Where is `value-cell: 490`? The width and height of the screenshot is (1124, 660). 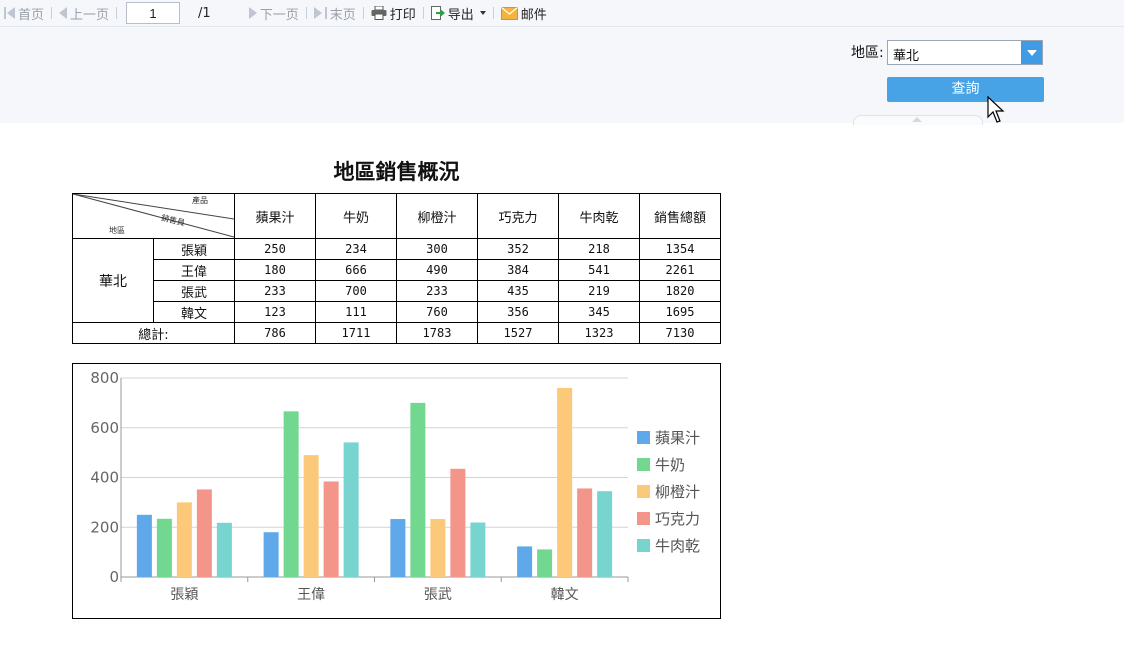 value-cell: 490 is located at coordinates (437, 270).